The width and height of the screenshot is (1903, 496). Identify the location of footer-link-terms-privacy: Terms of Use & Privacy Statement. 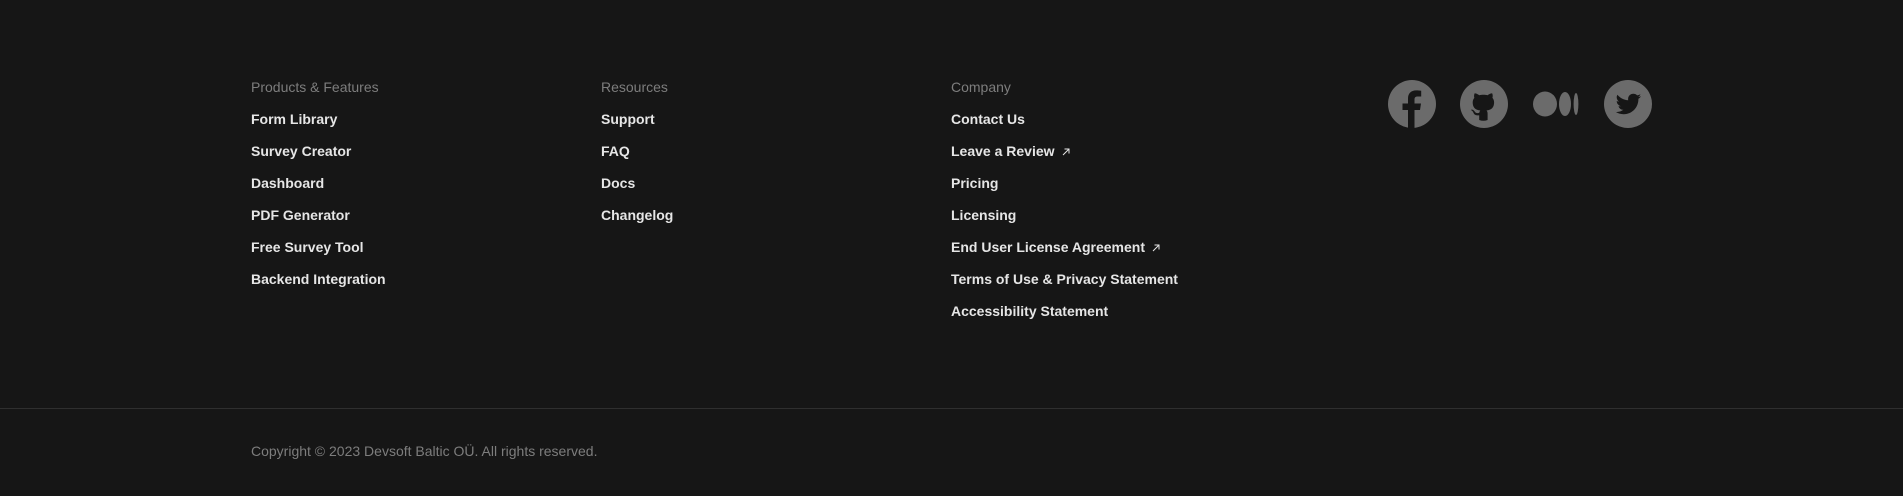
(1064, 279).